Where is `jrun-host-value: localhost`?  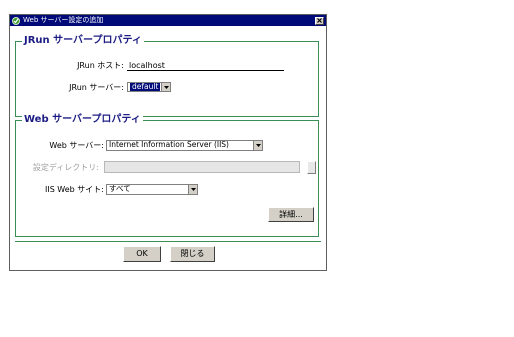 jrun-host-value: localhost is located at coordinates (147, 65).